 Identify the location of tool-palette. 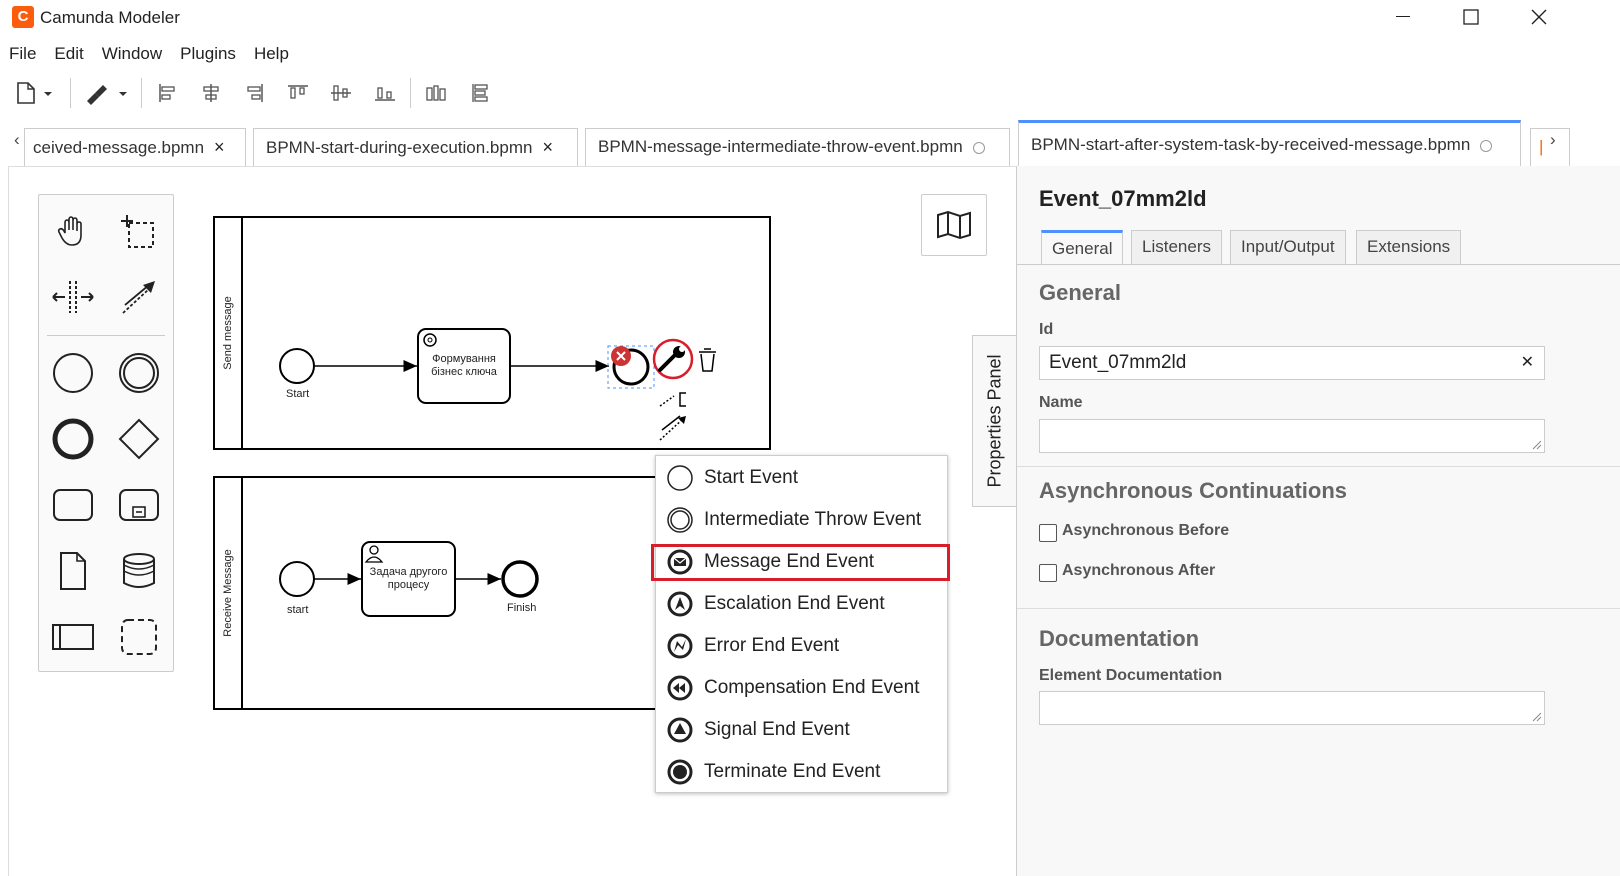
(106, 433).